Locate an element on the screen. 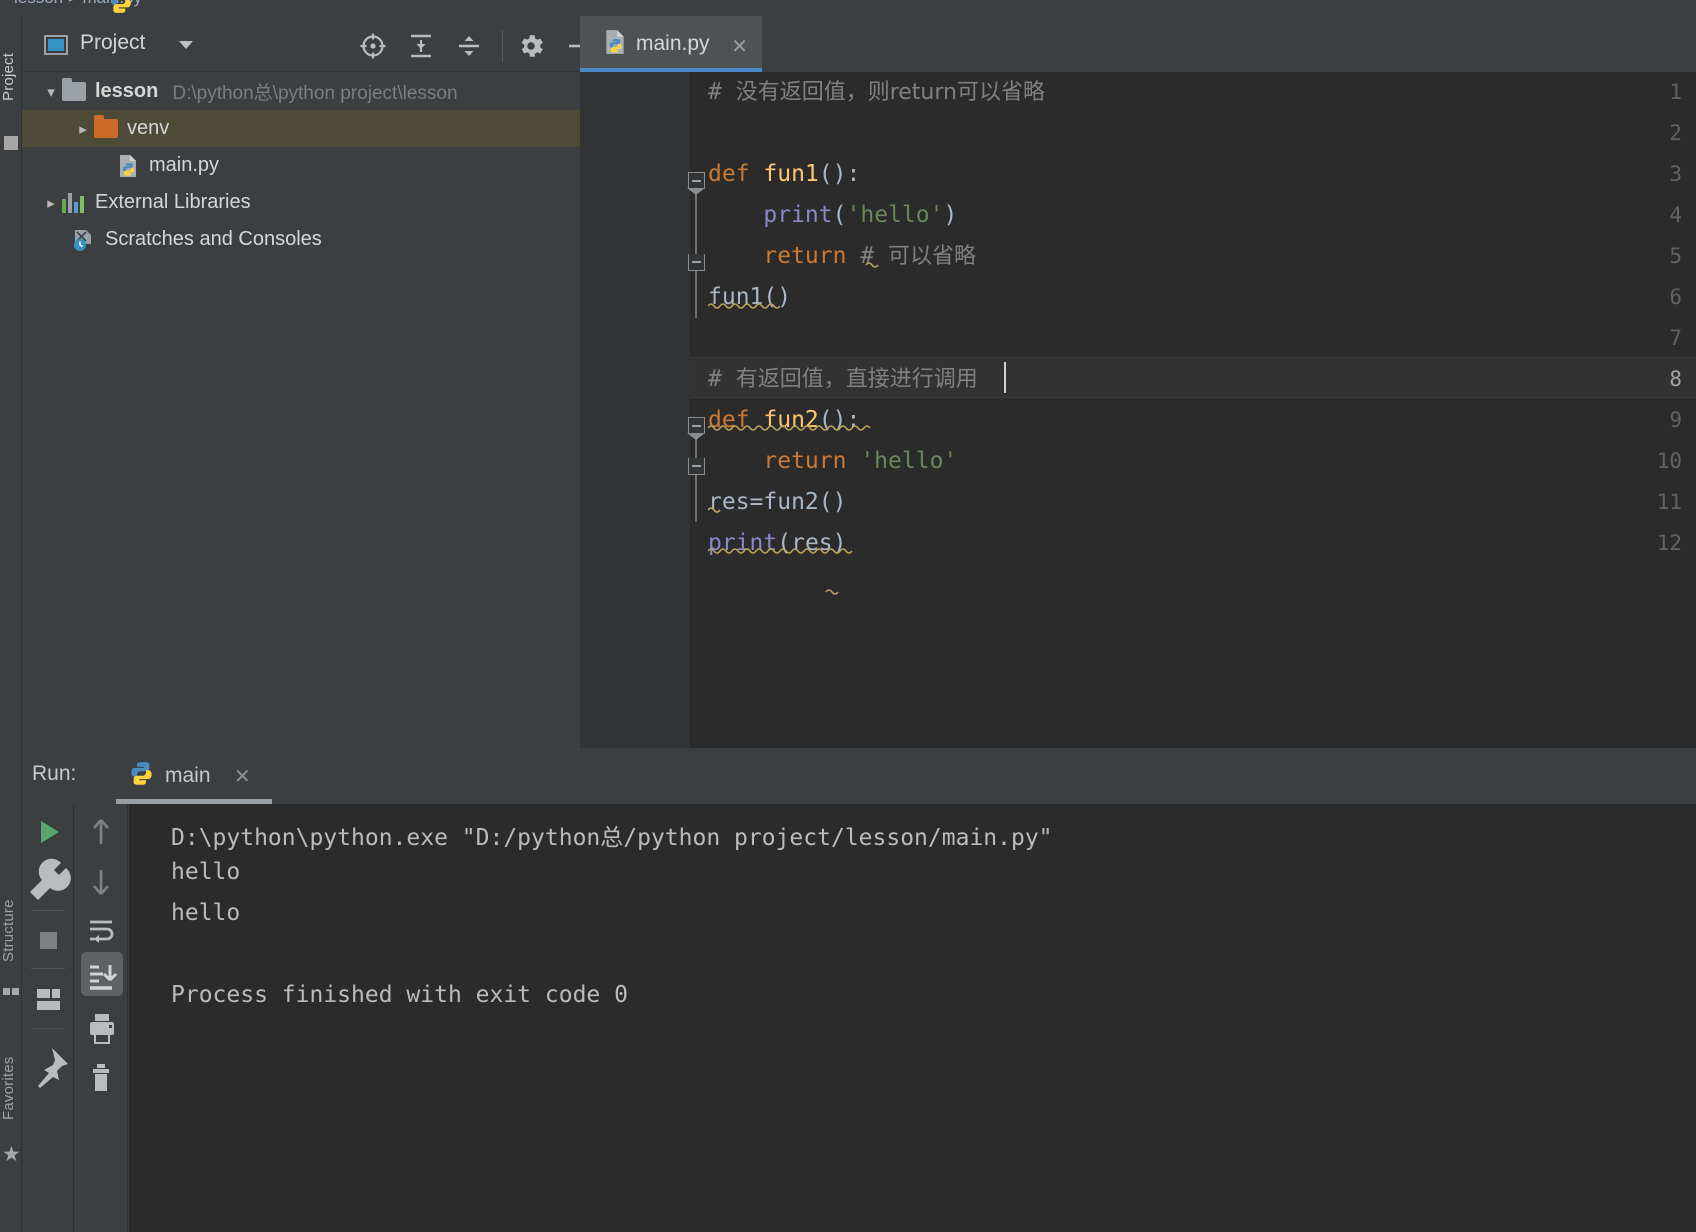  soft-wrap-icon is located at coordinates (101, 932).